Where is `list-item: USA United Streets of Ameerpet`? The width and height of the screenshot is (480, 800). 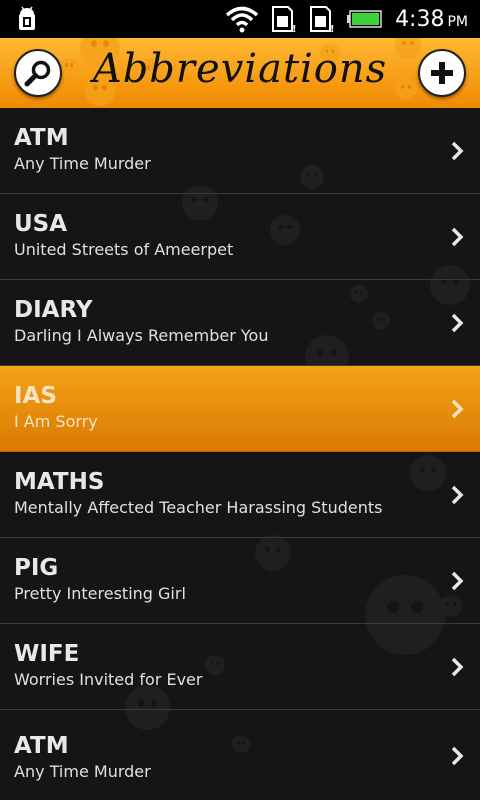
list-item: USA United Streets of Ameerpet is located at coordinates (240, 237).